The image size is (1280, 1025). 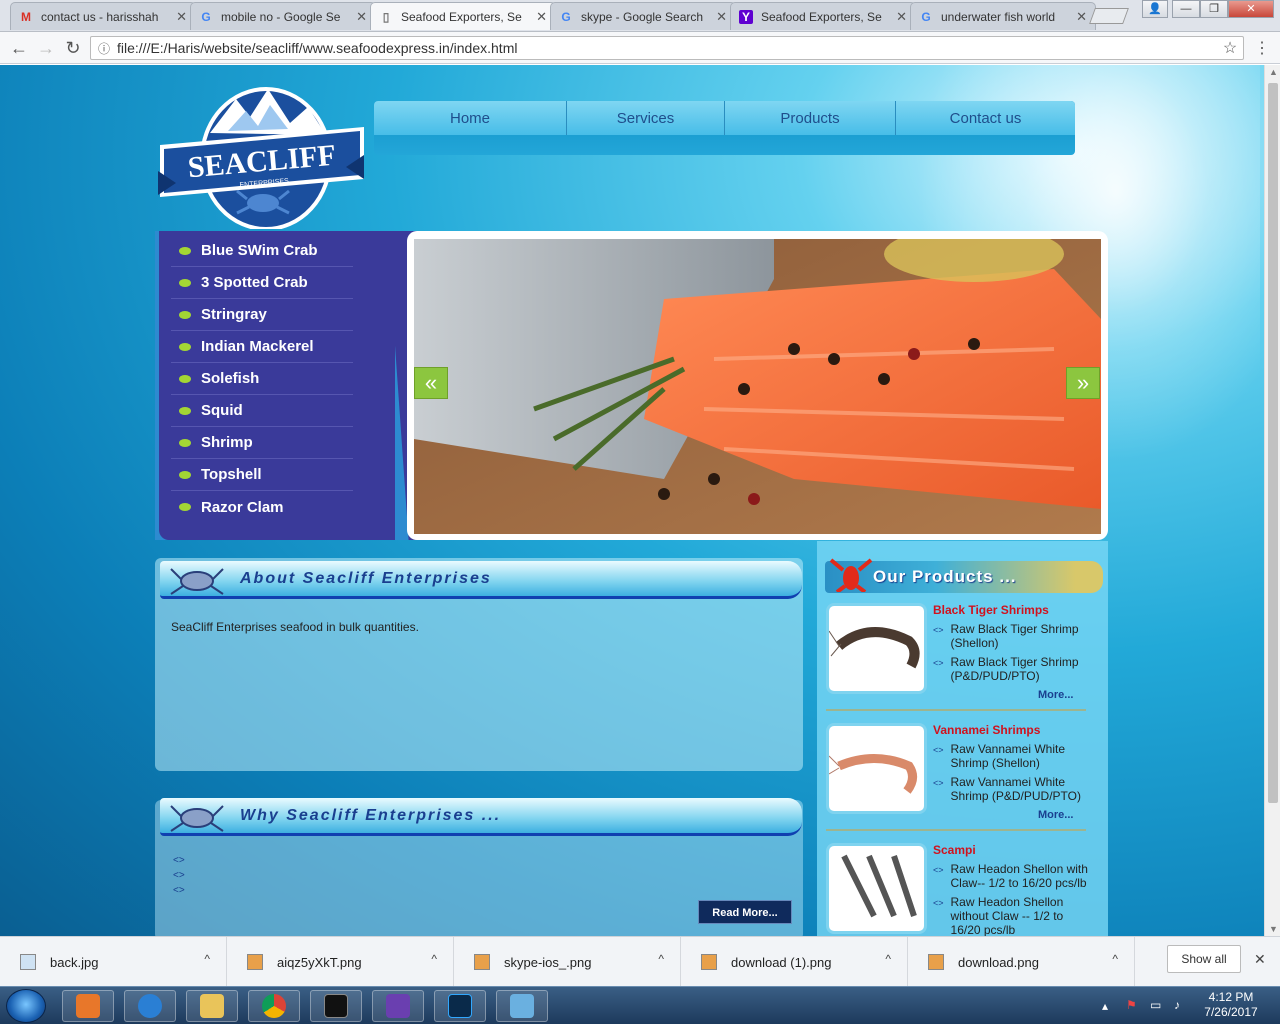 I want to click on product-name: Vannamei Shrimps, so click(x=986, y=730).